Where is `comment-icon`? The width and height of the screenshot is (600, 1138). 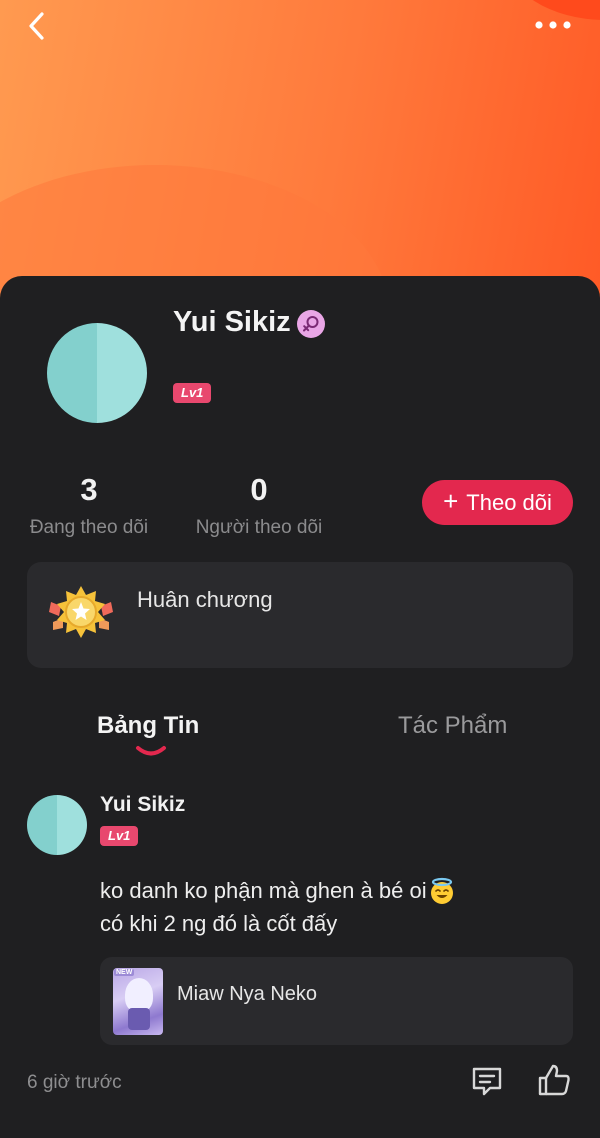
comment-icon is located at coordinates (487, 1081).